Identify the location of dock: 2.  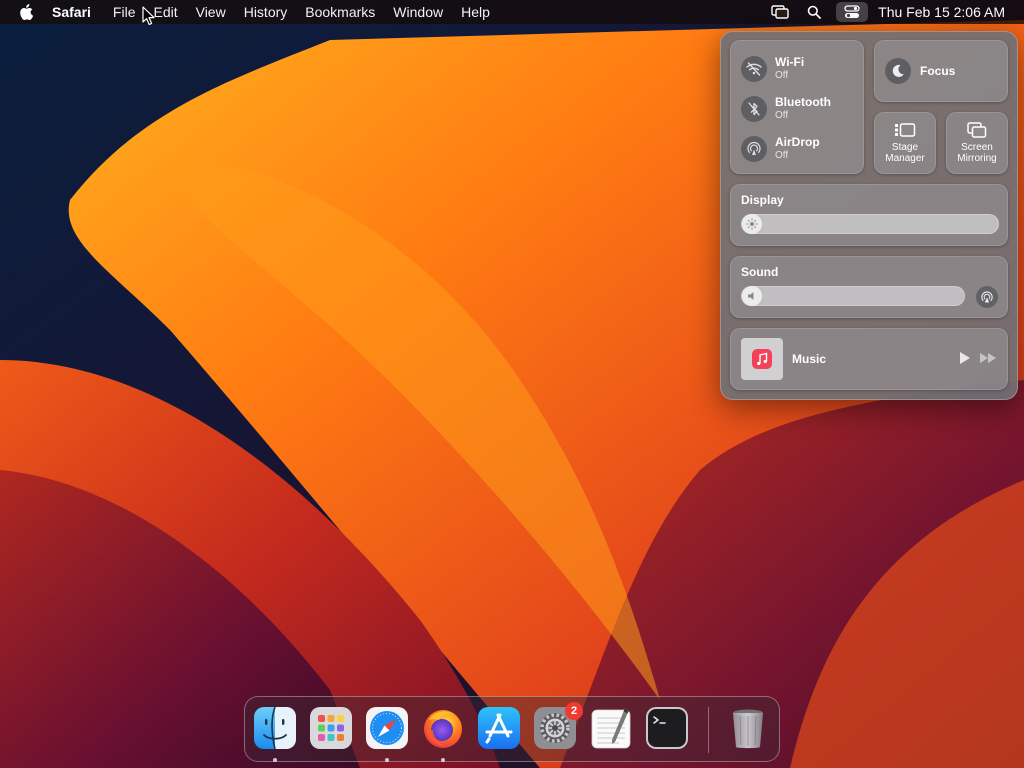
(512, 729).